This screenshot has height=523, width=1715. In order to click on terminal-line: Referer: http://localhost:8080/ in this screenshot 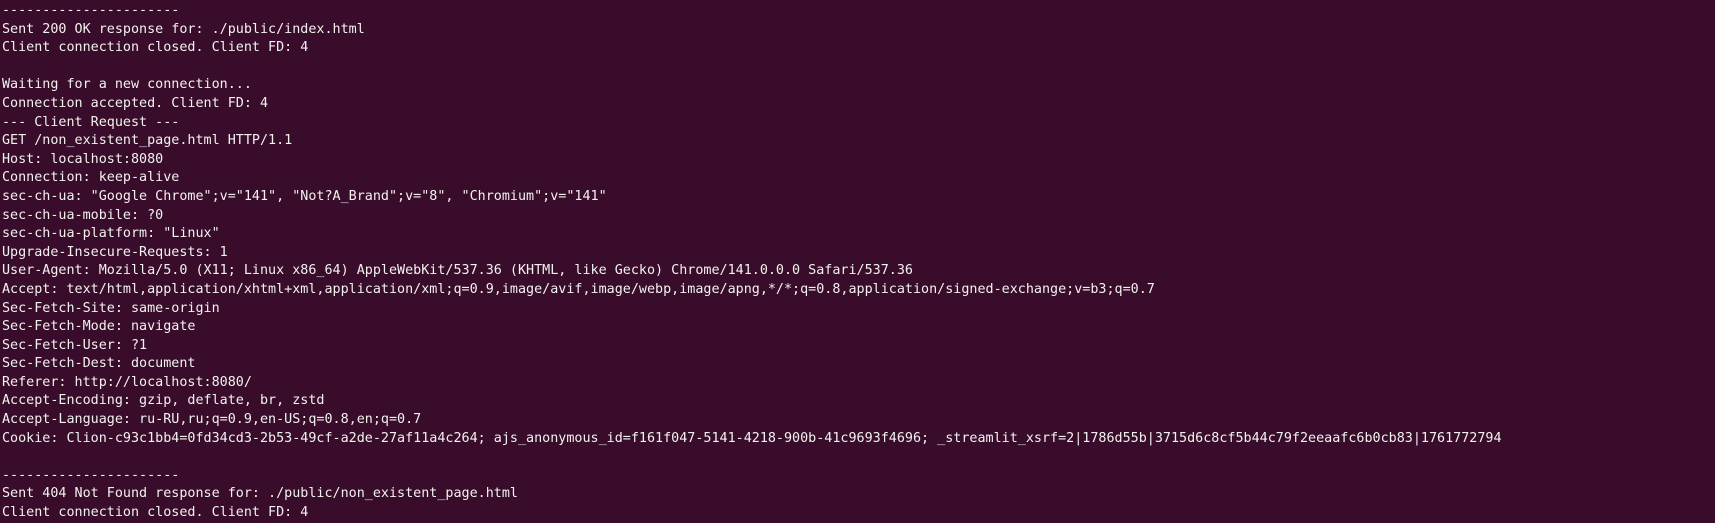, I will do `click(127, 382)`.